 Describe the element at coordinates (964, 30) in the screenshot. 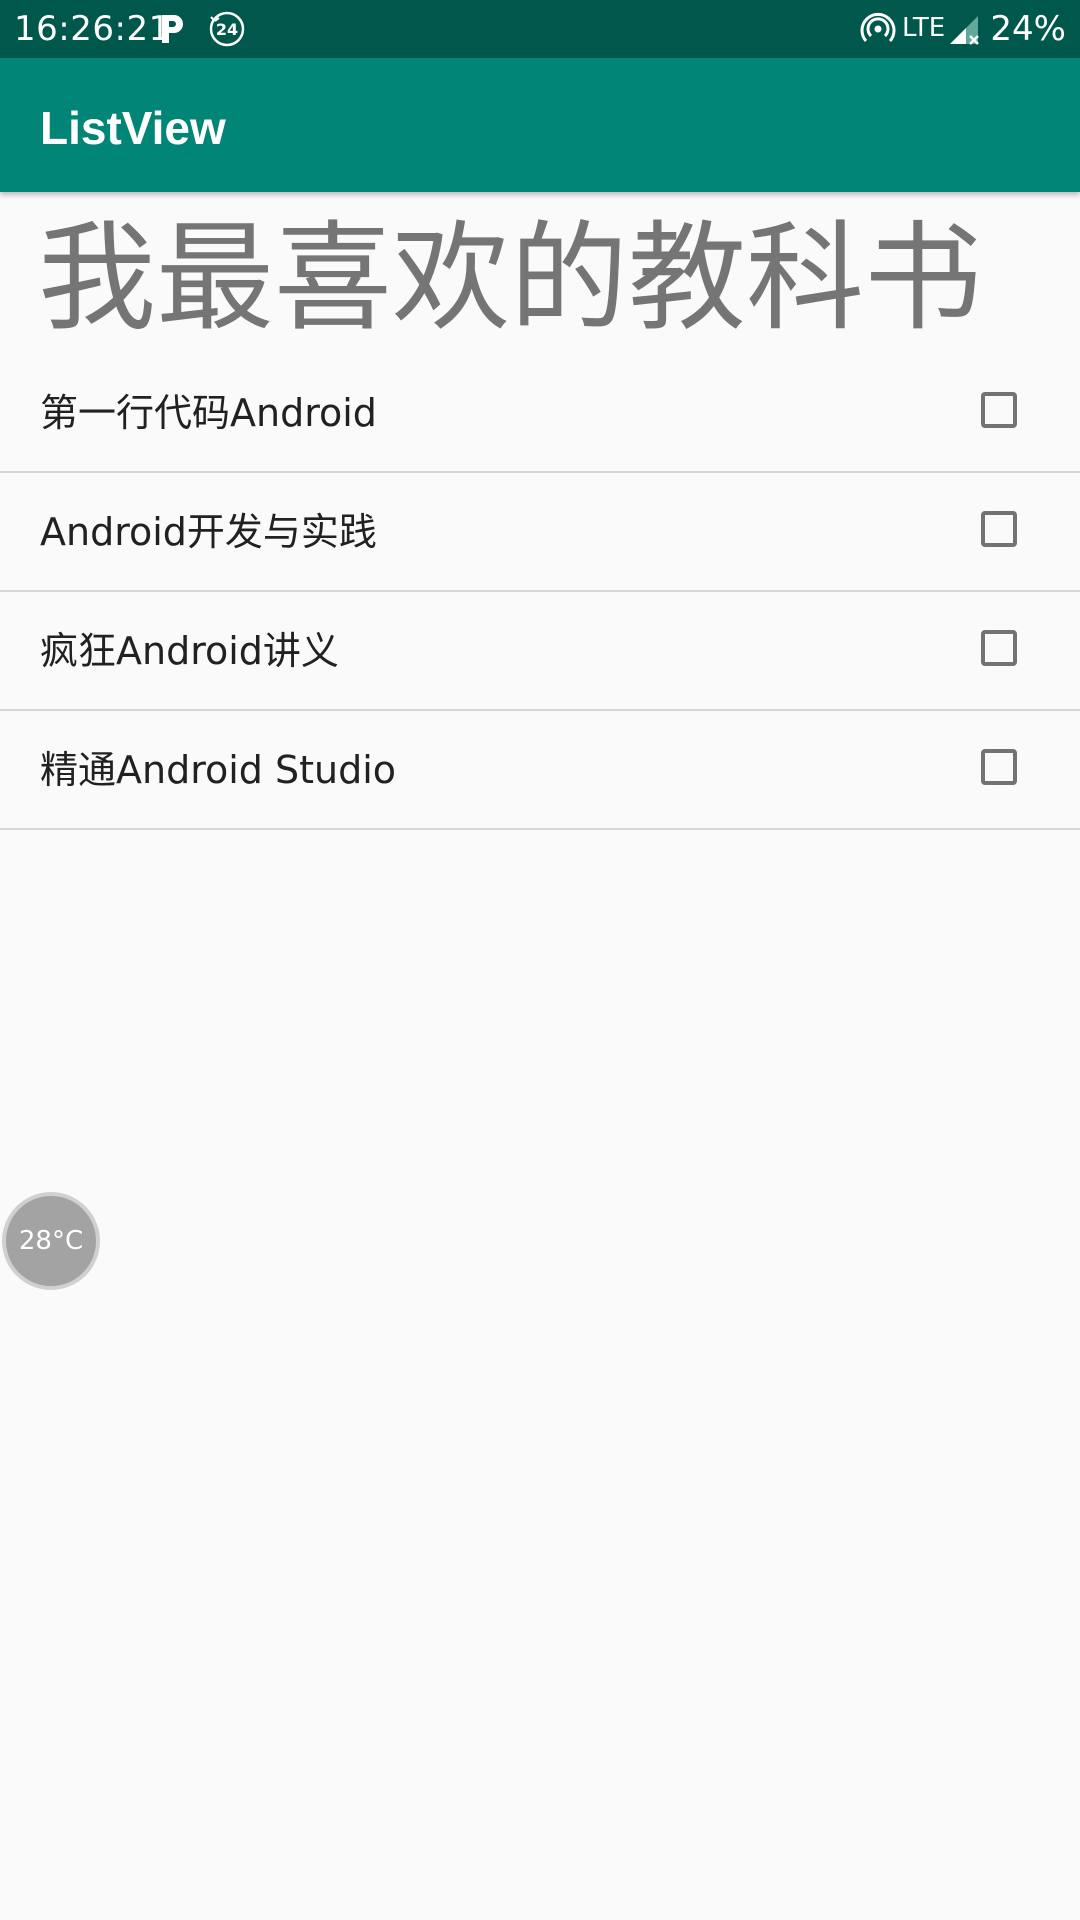

I see `signal-icon` at that location.